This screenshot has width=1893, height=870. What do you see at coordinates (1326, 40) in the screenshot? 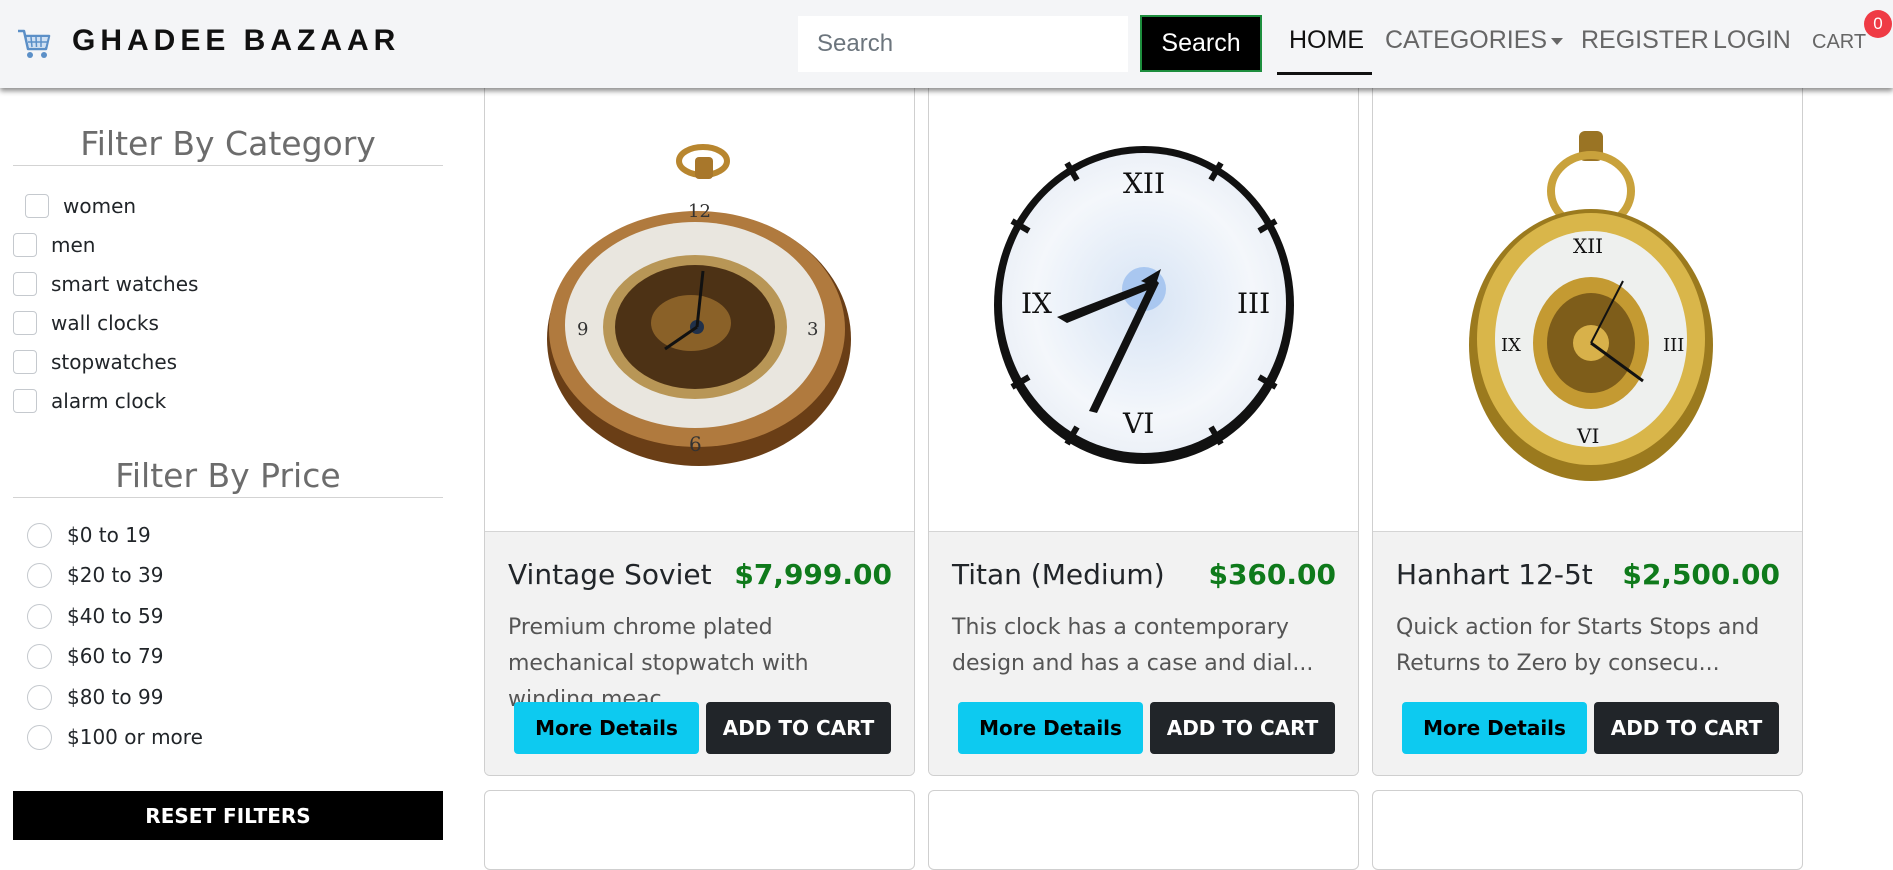
I see `nav-home-link: HOME` at bounding box center [1326, 40].